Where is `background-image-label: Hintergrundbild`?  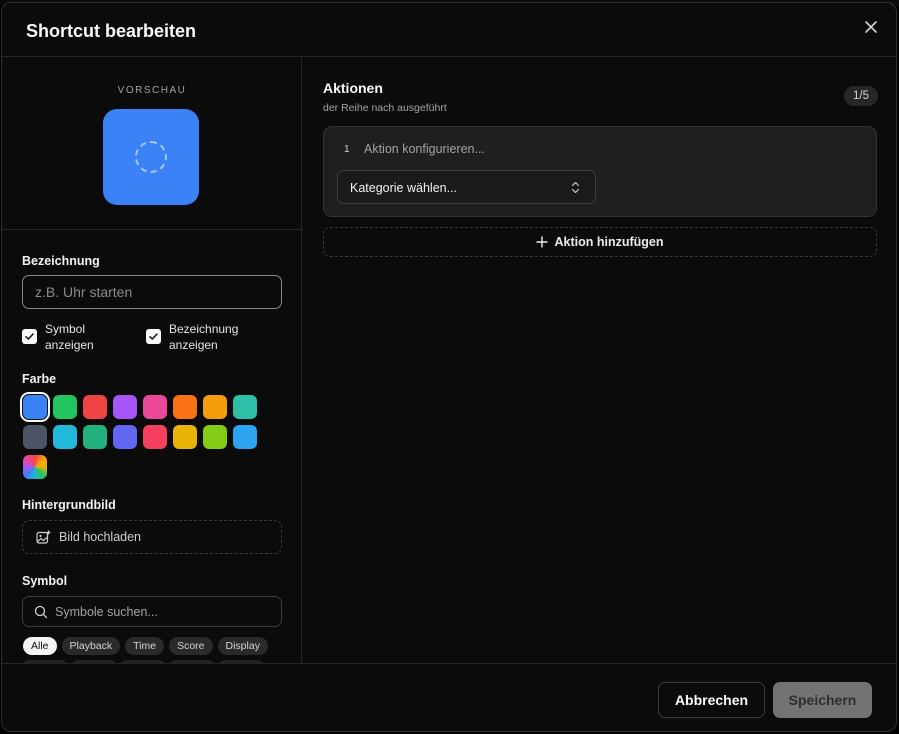 background-image-label: Hintergrundbild is located at coordinates (69, 505).